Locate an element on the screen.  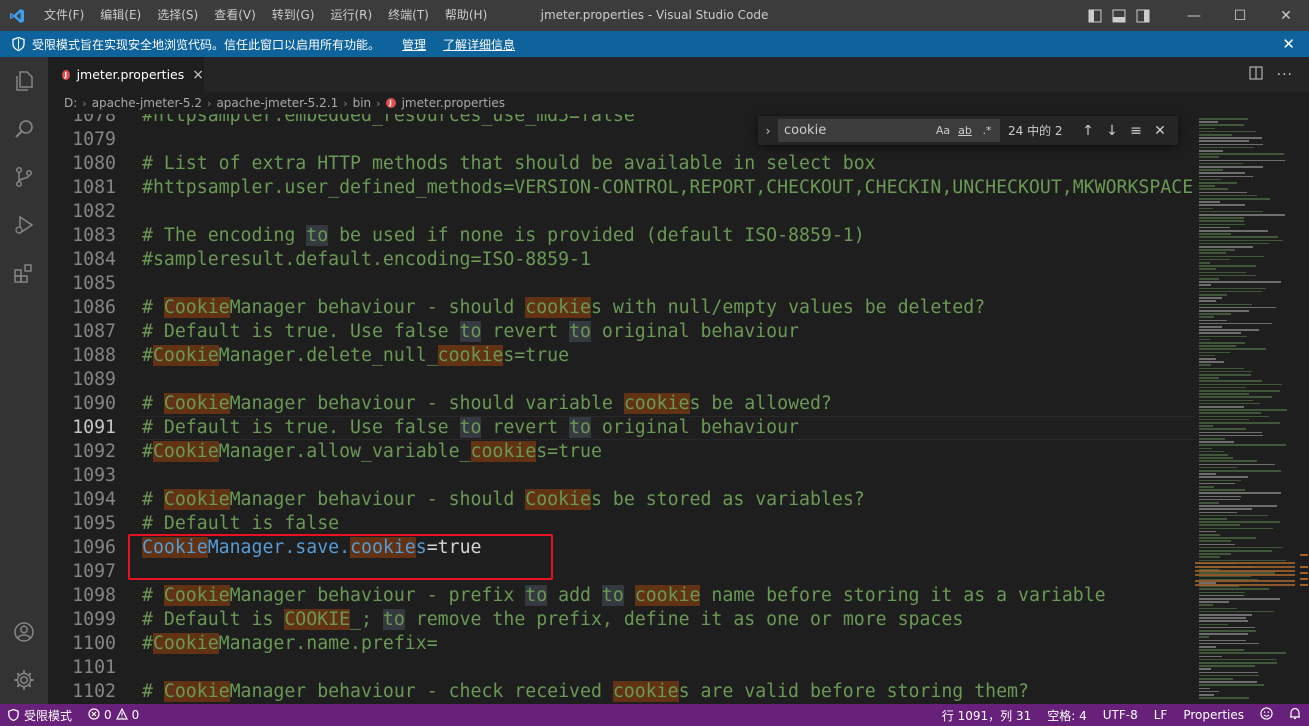
learn-more-link: 了解详细信息 is located at coordinates (479, 44).